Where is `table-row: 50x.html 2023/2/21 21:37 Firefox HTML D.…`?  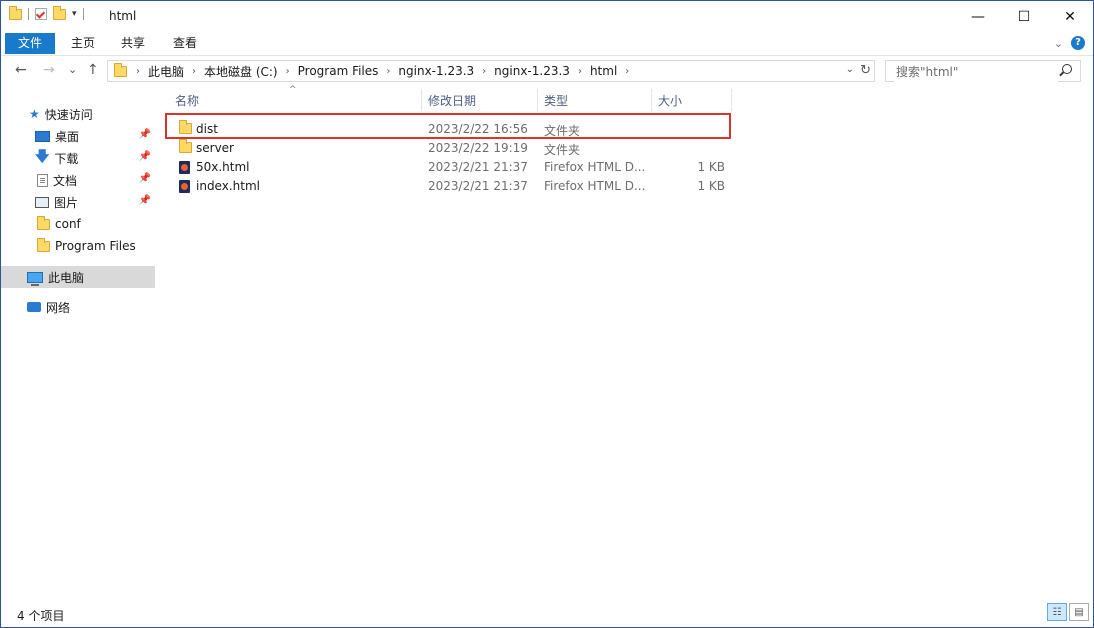
table-row: 50x.html 2023/2/21 21:37 Firefox HTML D.… is located at coordinates (445, 167).